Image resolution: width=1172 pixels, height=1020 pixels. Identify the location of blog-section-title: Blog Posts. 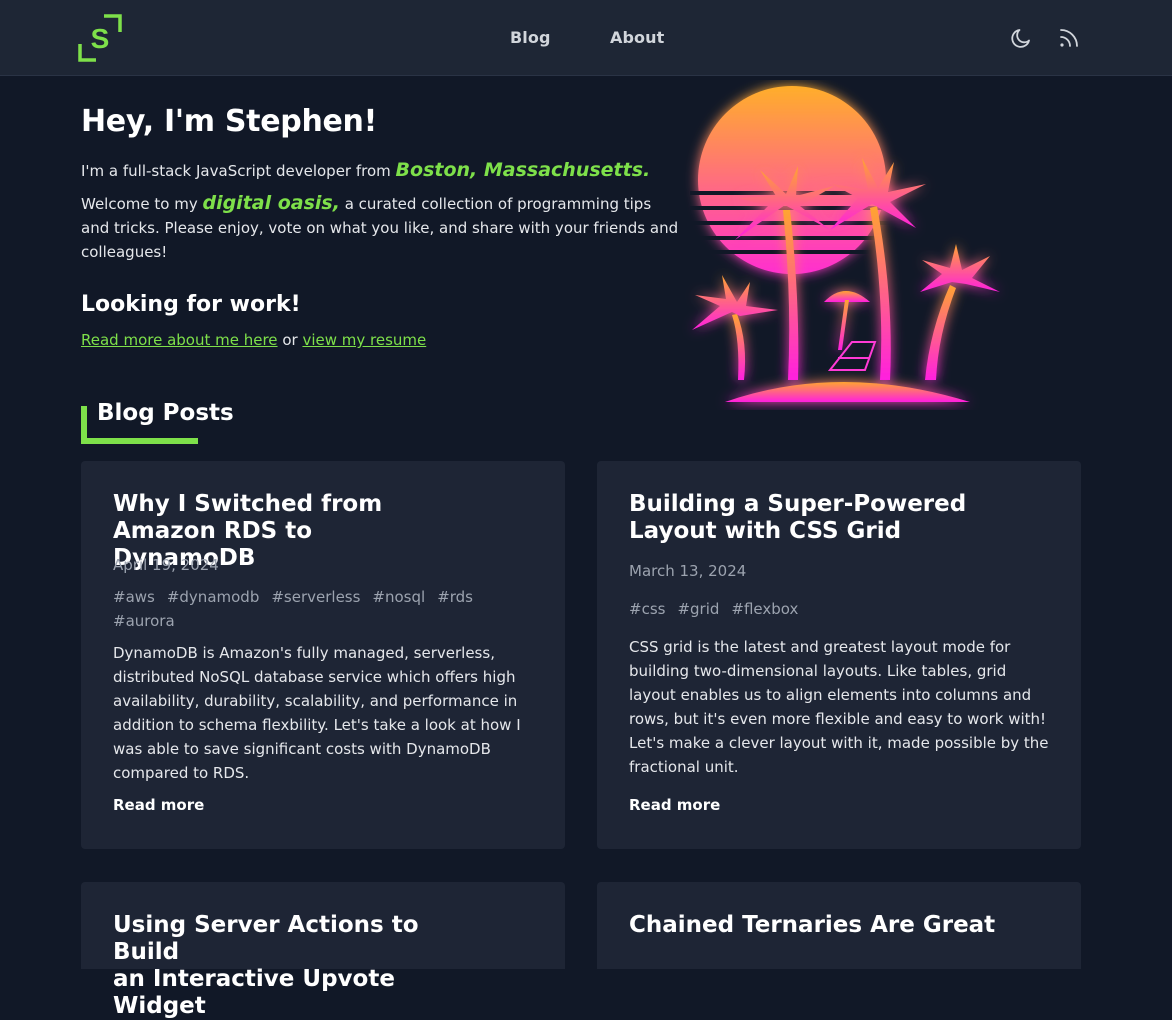
(165, 413).